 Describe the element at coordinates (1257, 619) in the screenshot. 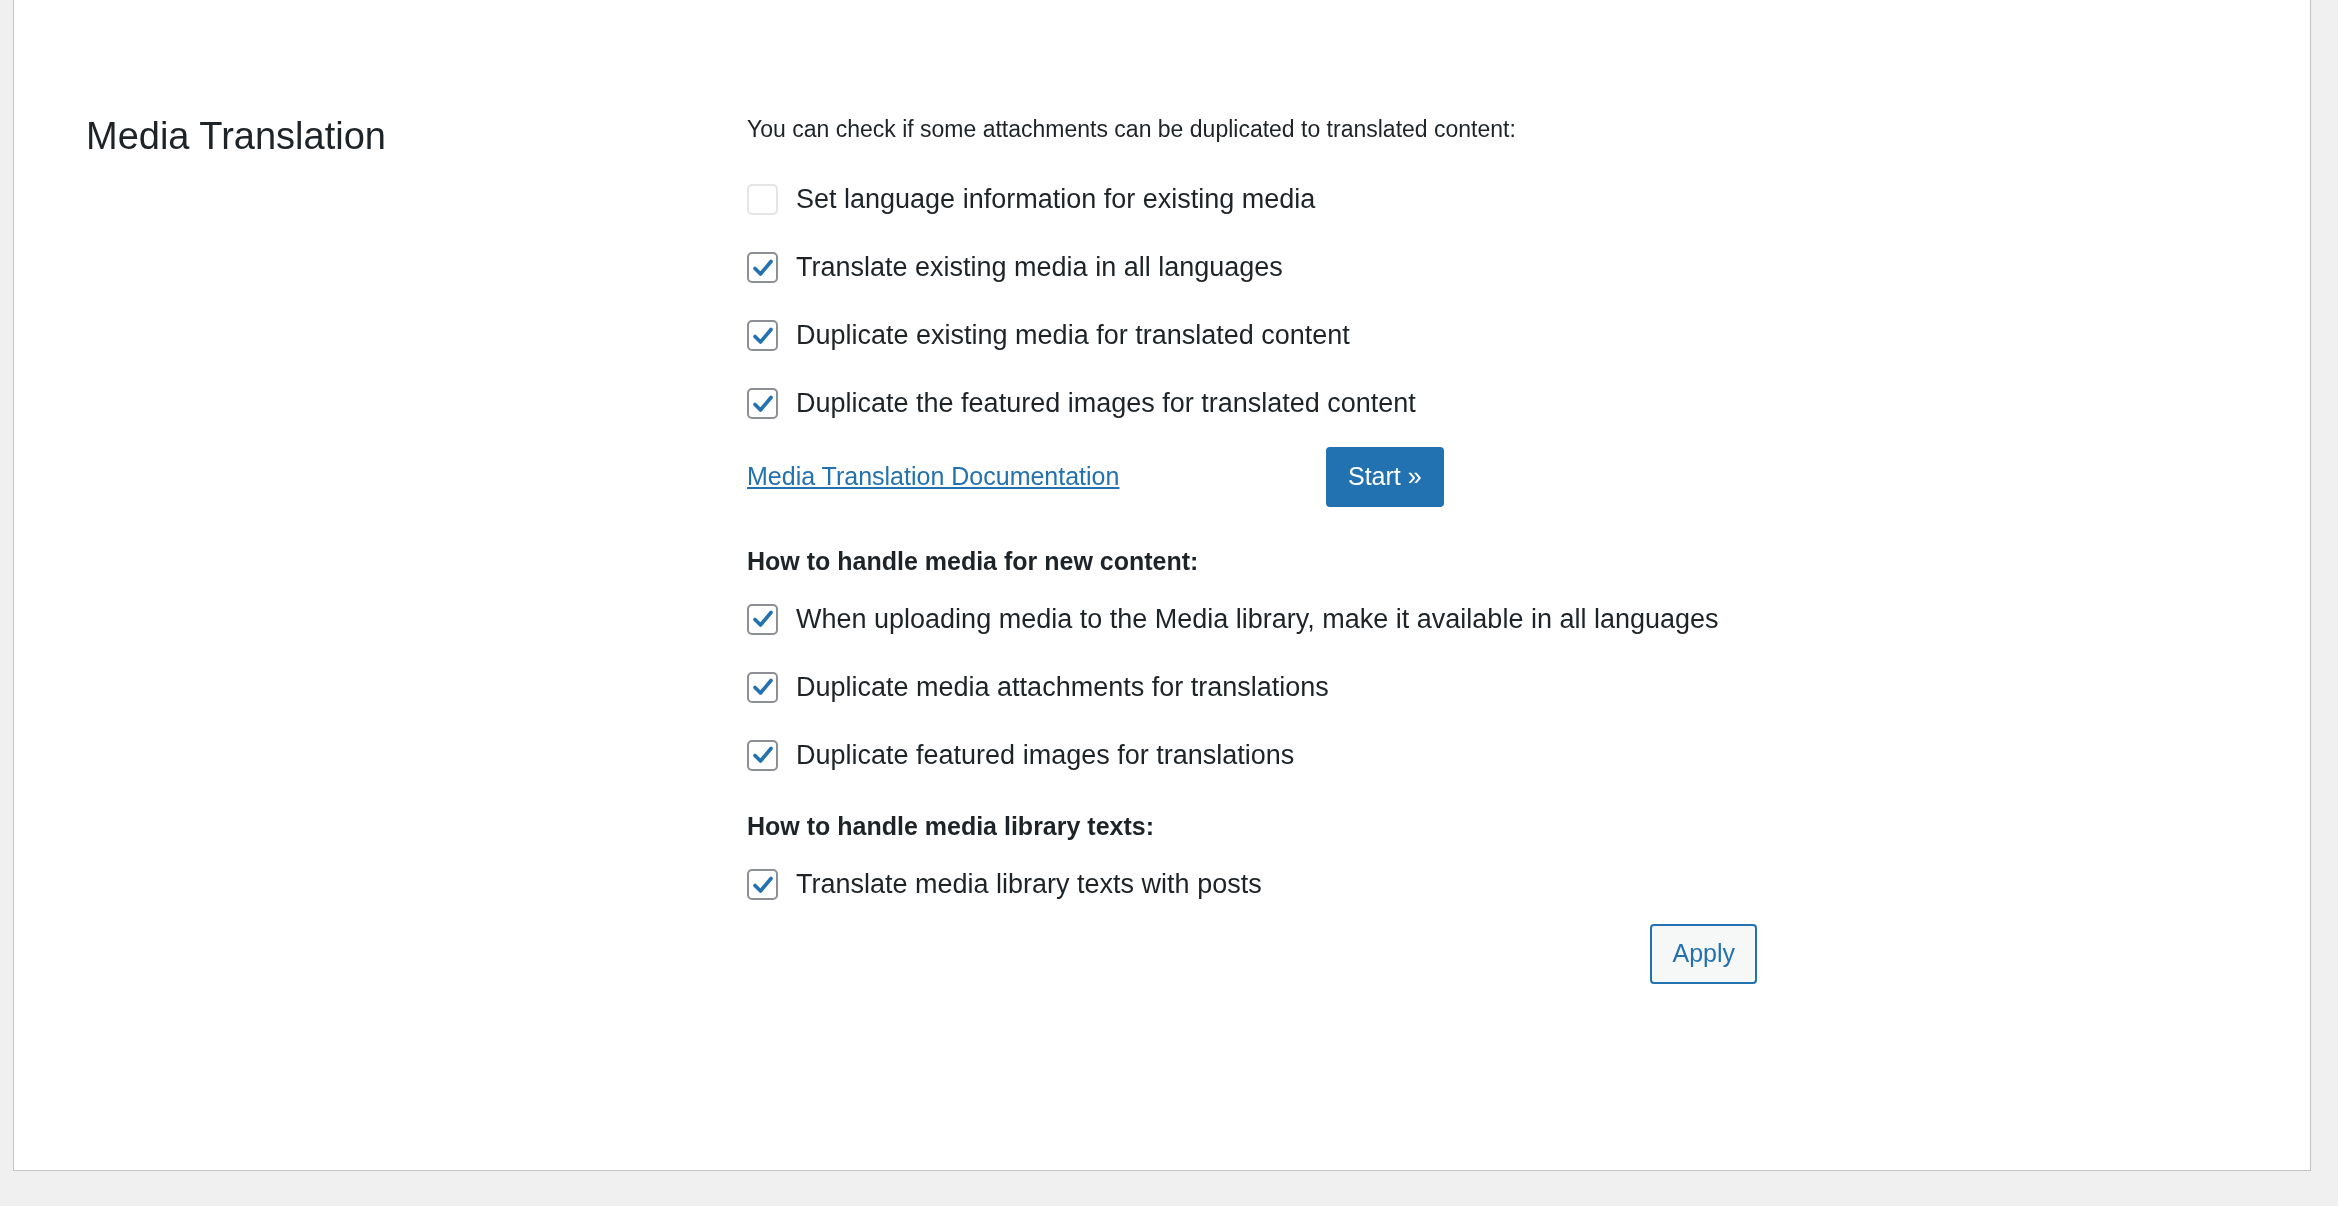

I see `option-label: When uploading media to the Media library, make it available in all languages` at that location.